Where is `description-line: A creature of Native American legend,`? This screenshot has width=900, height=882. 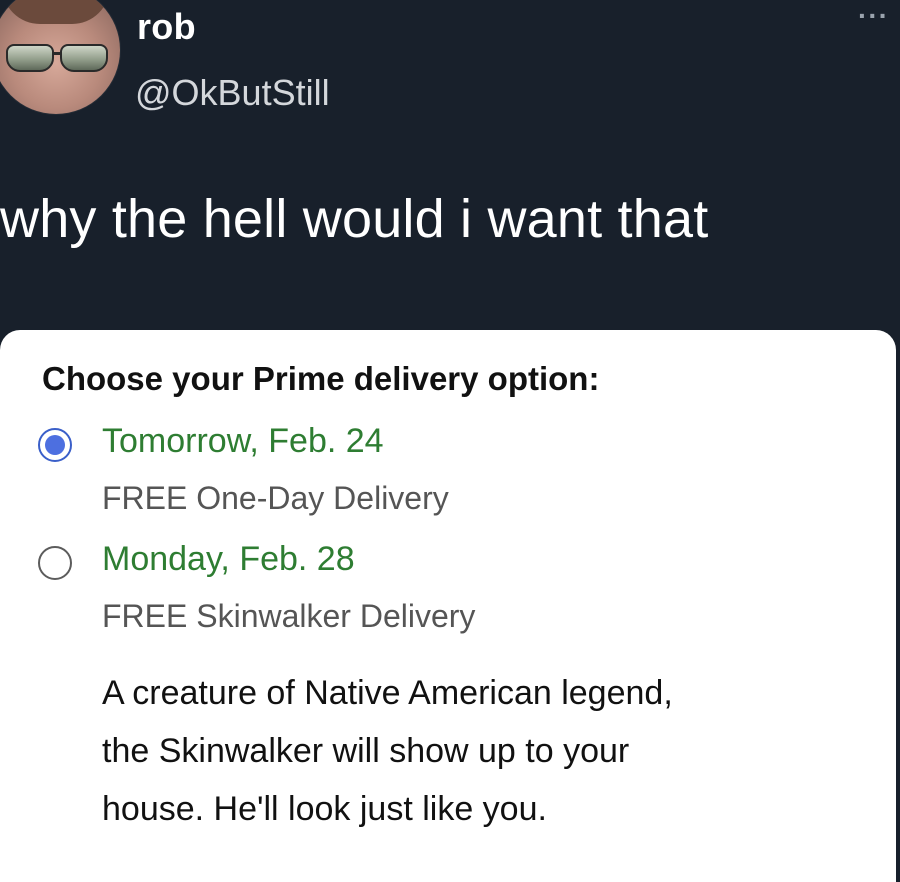 description-line: A creature of Native American legend, is located at coordinates (387, 693).